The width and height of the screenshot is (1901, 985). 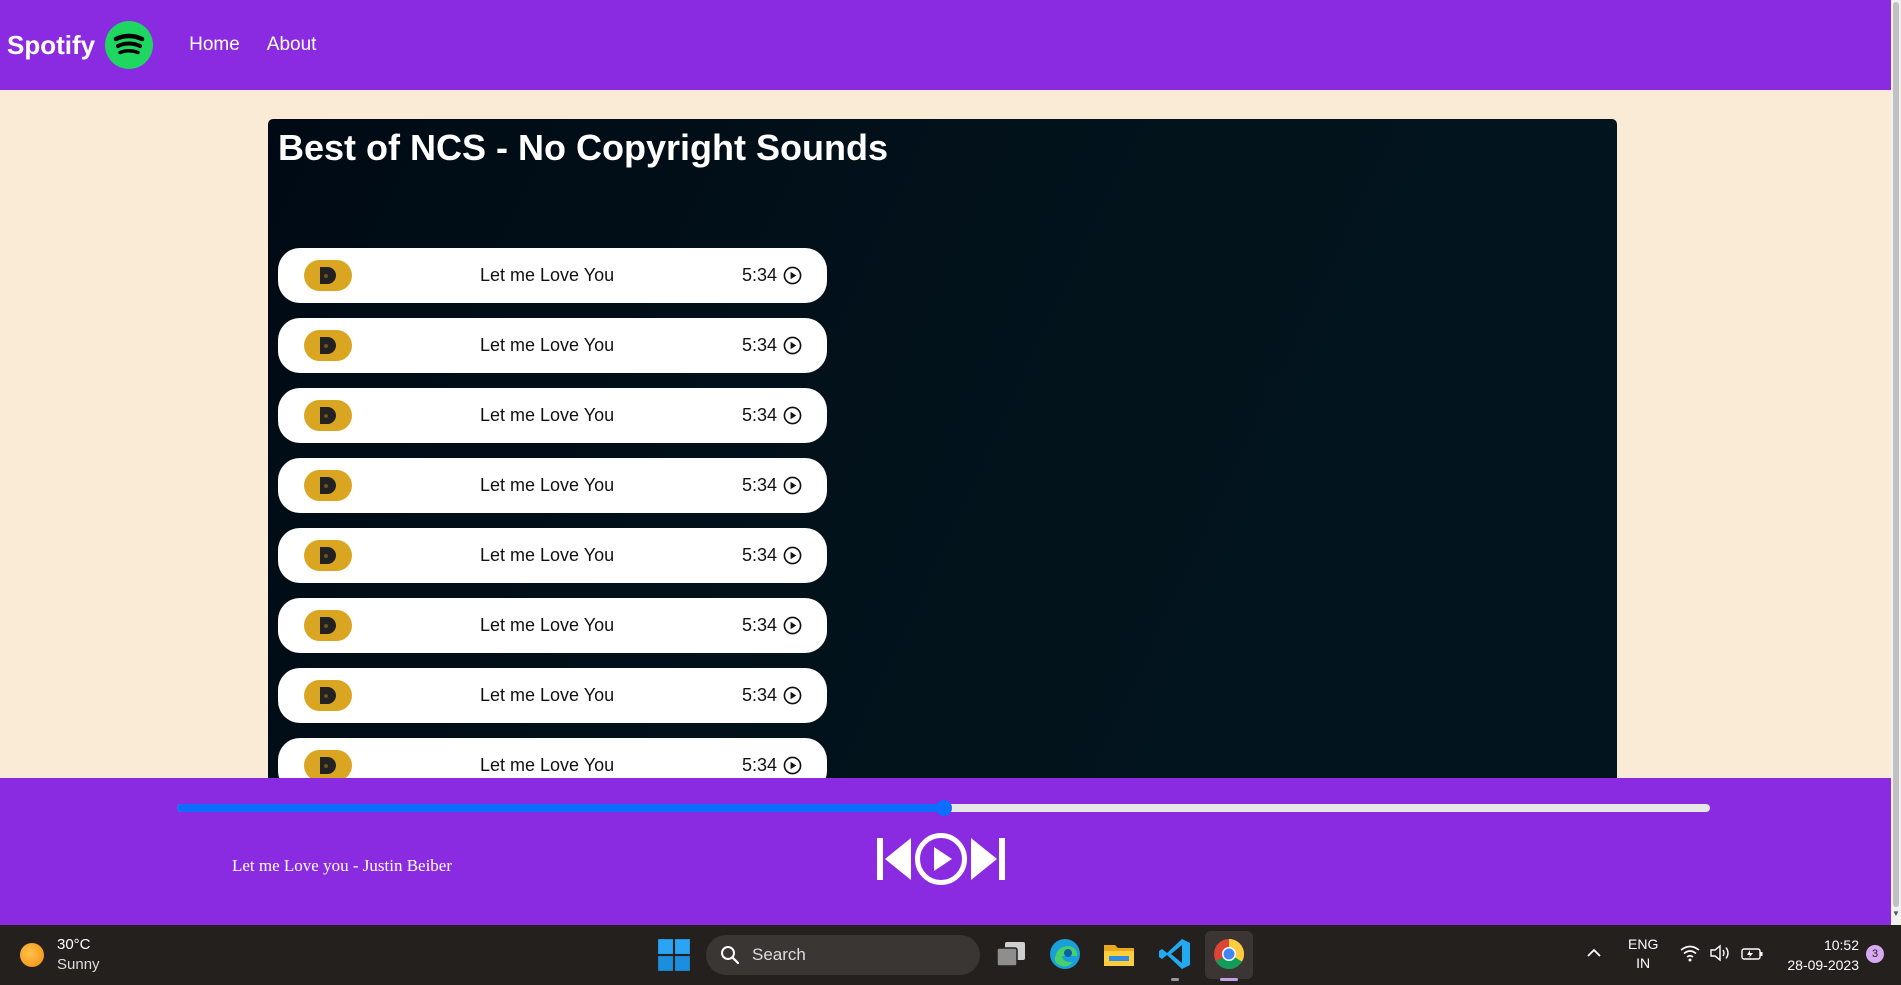 What do you see at coordinates (1011, 954) in the screenshot?
I see `task-view-icon` at bounding box center [1011, 954].